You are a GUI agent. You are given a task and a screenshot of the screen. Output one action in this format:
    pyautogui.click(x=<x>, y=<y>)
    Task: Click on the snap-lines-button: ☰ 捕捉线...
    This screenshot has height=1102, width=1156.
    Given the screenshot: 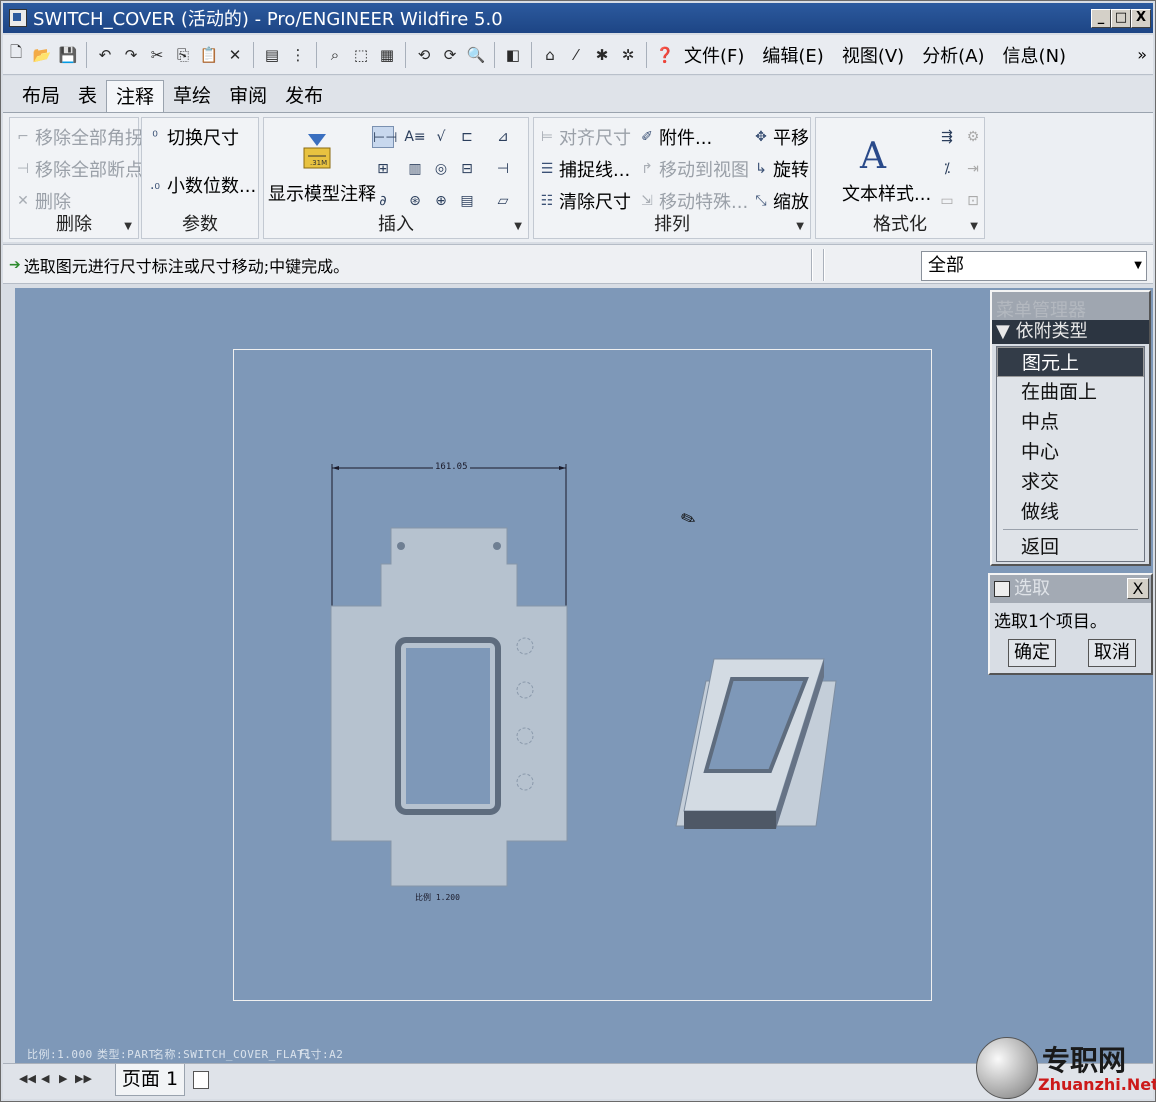 What is the action you would take?
    pyautogui.click(x=584, y=169)
    